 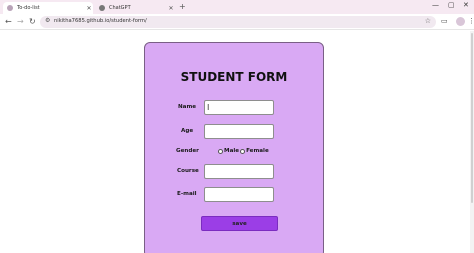 I want to click on course-label: Course, so click(x=188, y=171).